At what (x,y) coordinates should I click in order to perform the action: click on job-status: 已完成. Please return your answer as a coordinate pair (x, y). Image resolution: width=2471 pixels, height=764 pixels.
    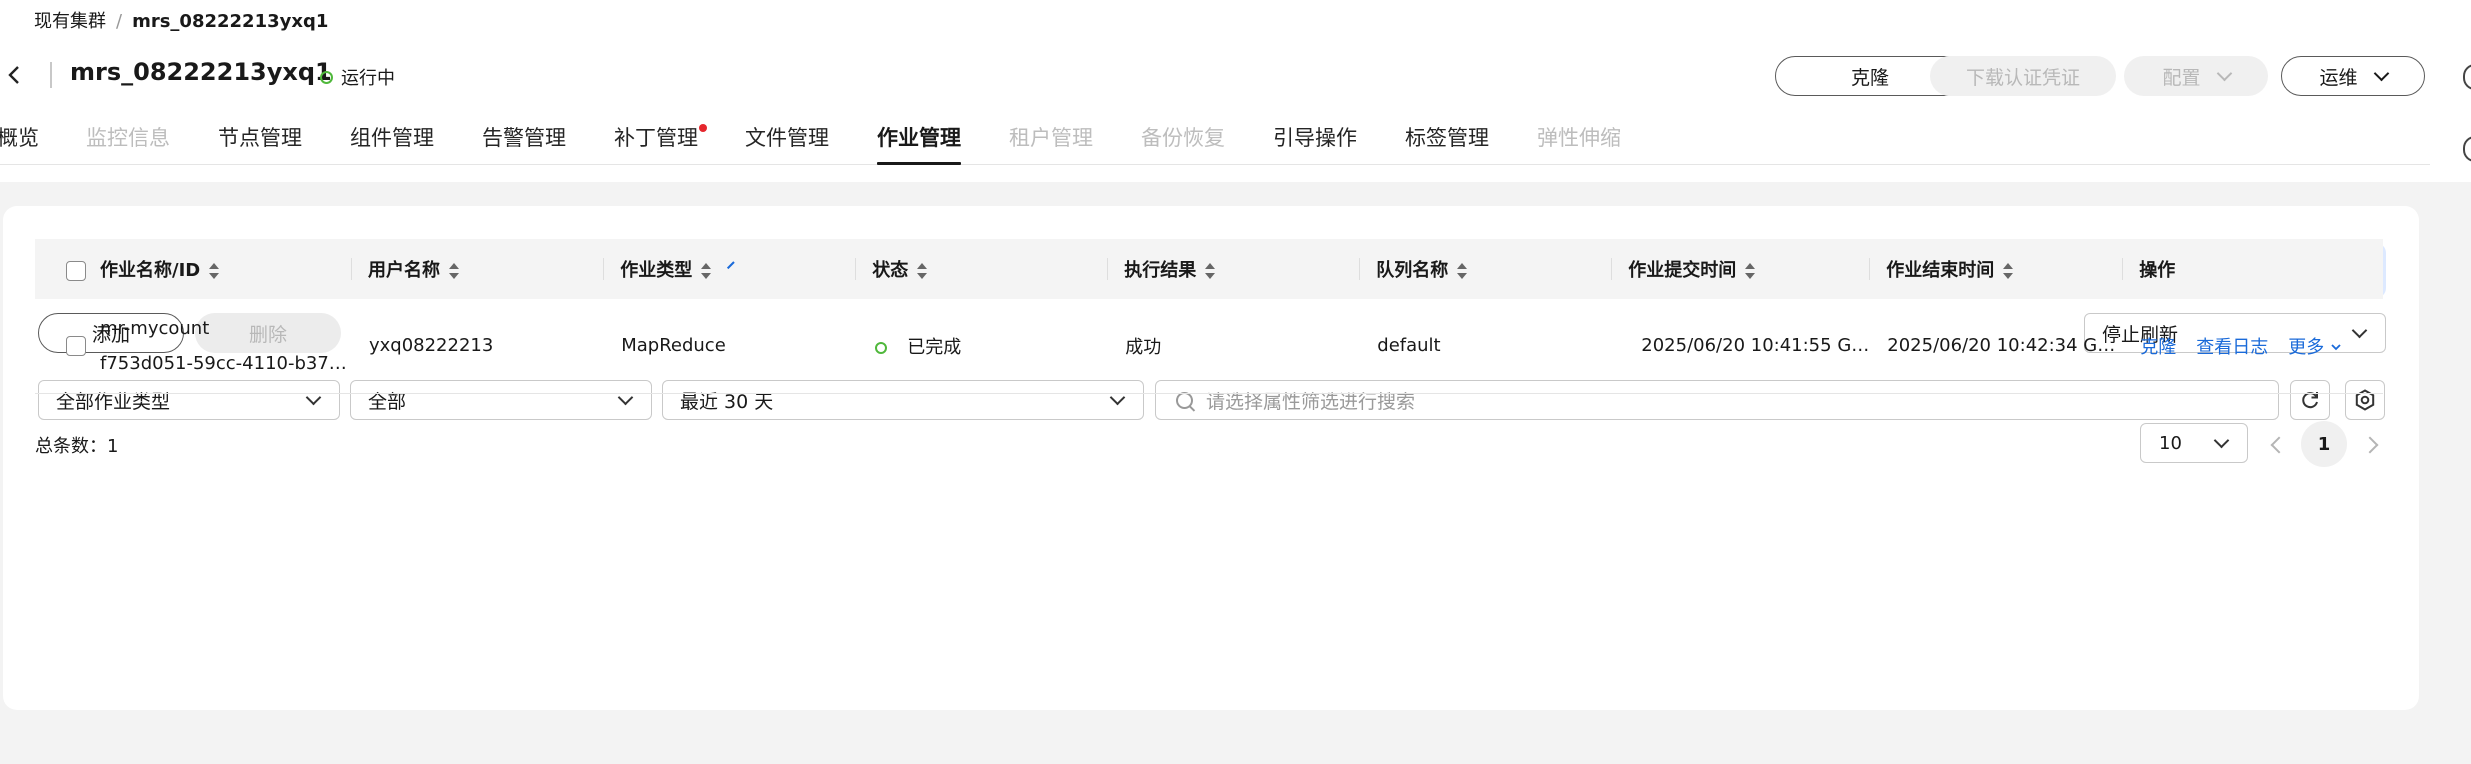
    Looking at the image, I should click on (934, 347).